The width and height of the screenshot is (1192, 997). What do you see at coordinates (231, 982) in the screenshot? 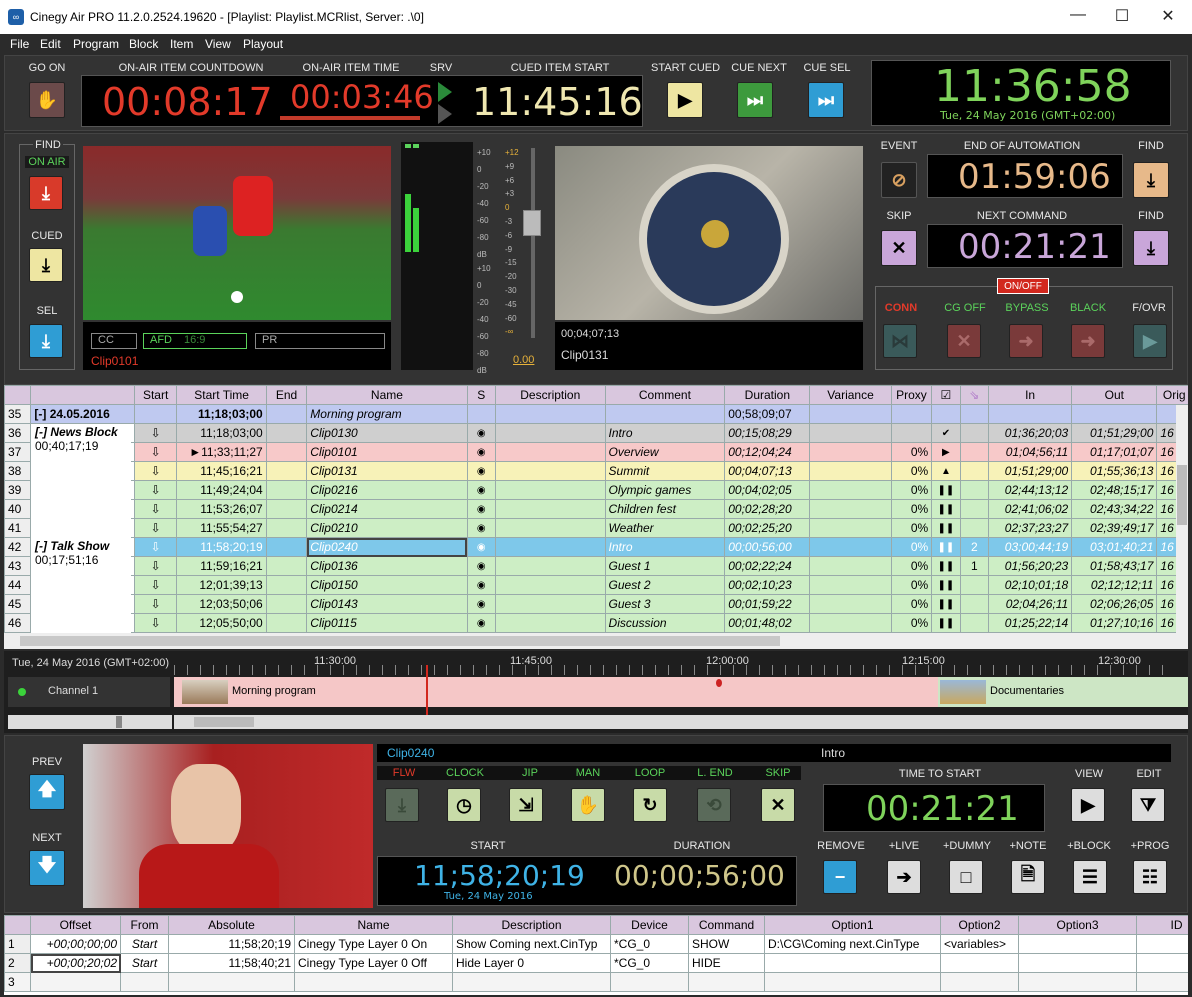
I see `cmd-cell-absolute` at bounding box center [231, 982].